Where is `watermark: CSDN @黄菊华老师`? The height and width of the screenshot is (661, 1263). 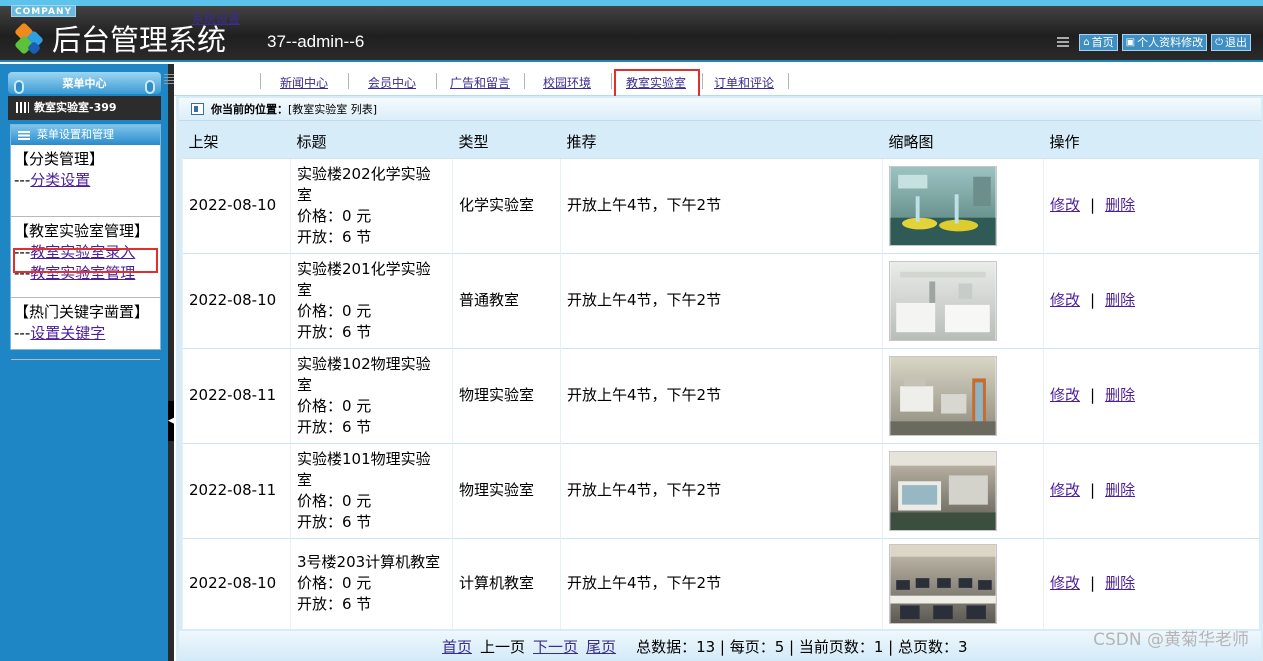
watermark: CSDN @黄菊华老师 is located at coordinates (1171, 640).